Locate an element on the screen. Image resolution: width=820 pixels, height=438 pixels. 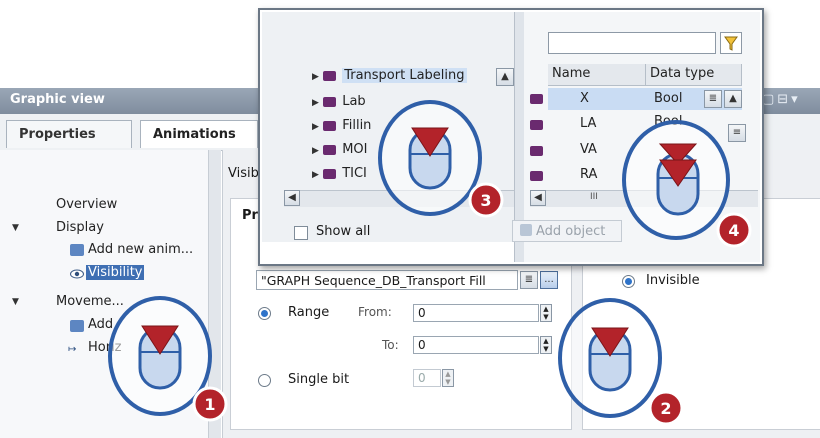
row-name: LA is located at coordinates (588, 123).